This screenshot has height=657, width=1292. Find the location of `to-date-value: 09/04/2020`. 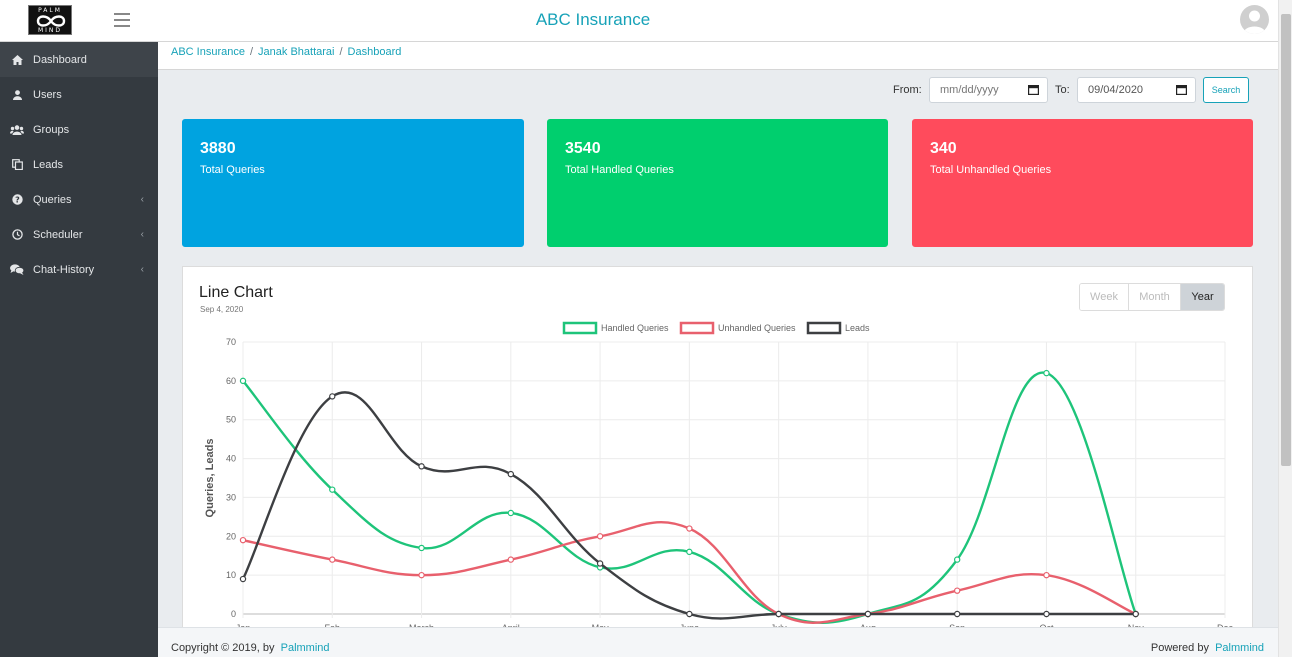

to-date-value: 09/04/2020 is located at coordinates (1116, 90).